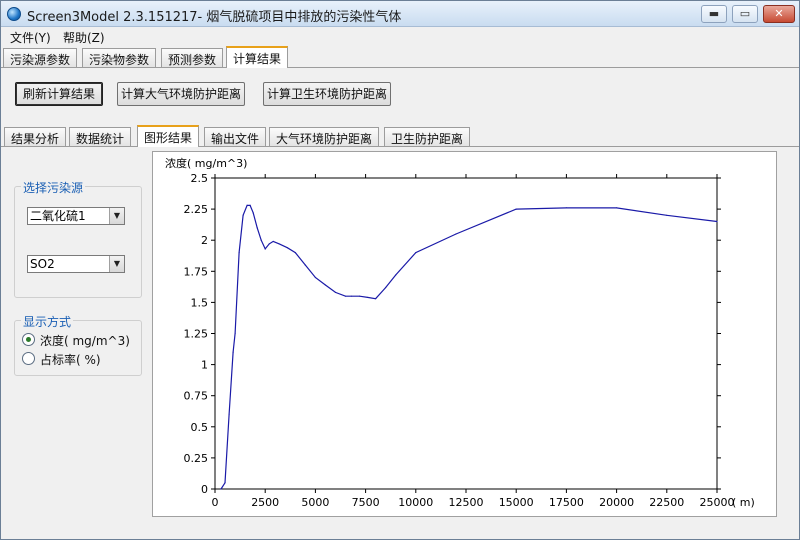 The height and width of the screenshot is (540, 800). I want to click on tab-result-analysis: 结果分析, so click(35, 136).